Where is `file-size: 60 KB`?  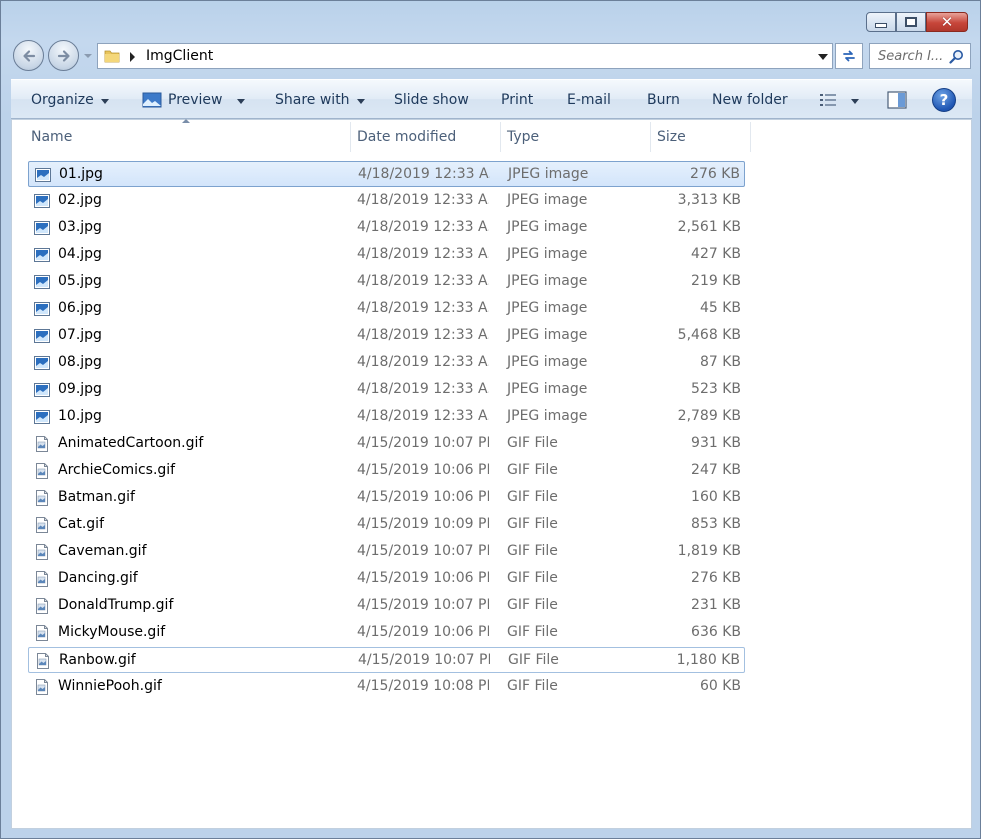 file-size: 60 KB is located at coordinates (720, 686).